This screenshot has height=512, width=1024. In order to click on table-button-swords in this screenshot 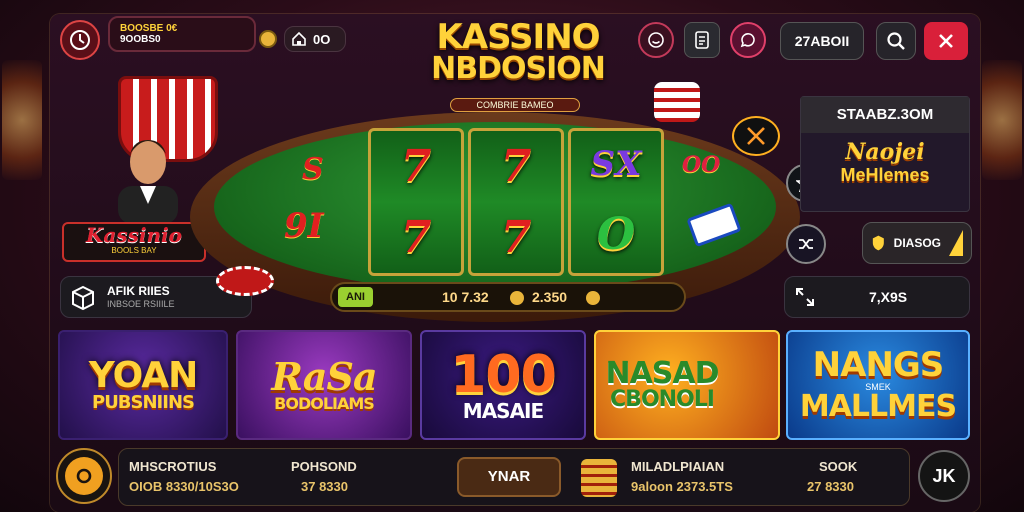, I will do `click(756, 136)`.